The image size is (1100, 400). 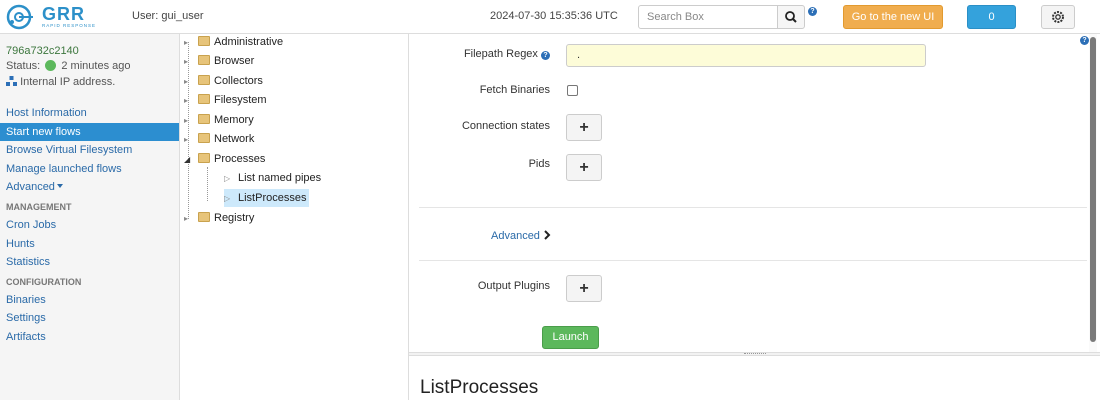 I want to click on grr-logo: GRR RAPID RESPONSE, so click(x=51, y=17).